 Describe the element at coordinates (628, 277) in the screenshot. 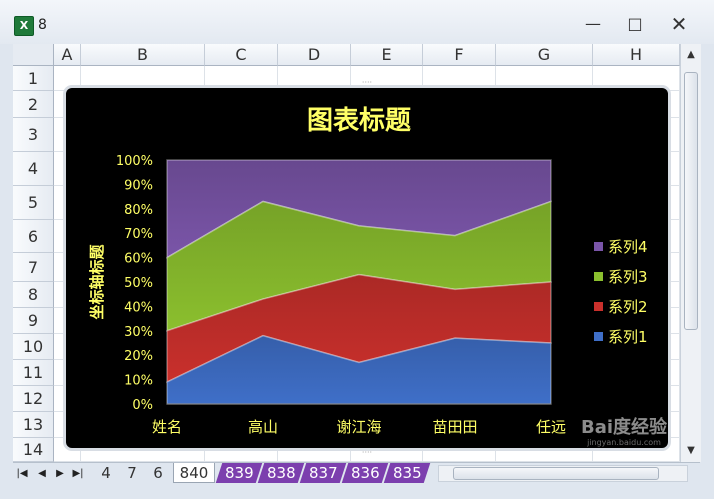

I see `legend-label: 系列3` at that location.